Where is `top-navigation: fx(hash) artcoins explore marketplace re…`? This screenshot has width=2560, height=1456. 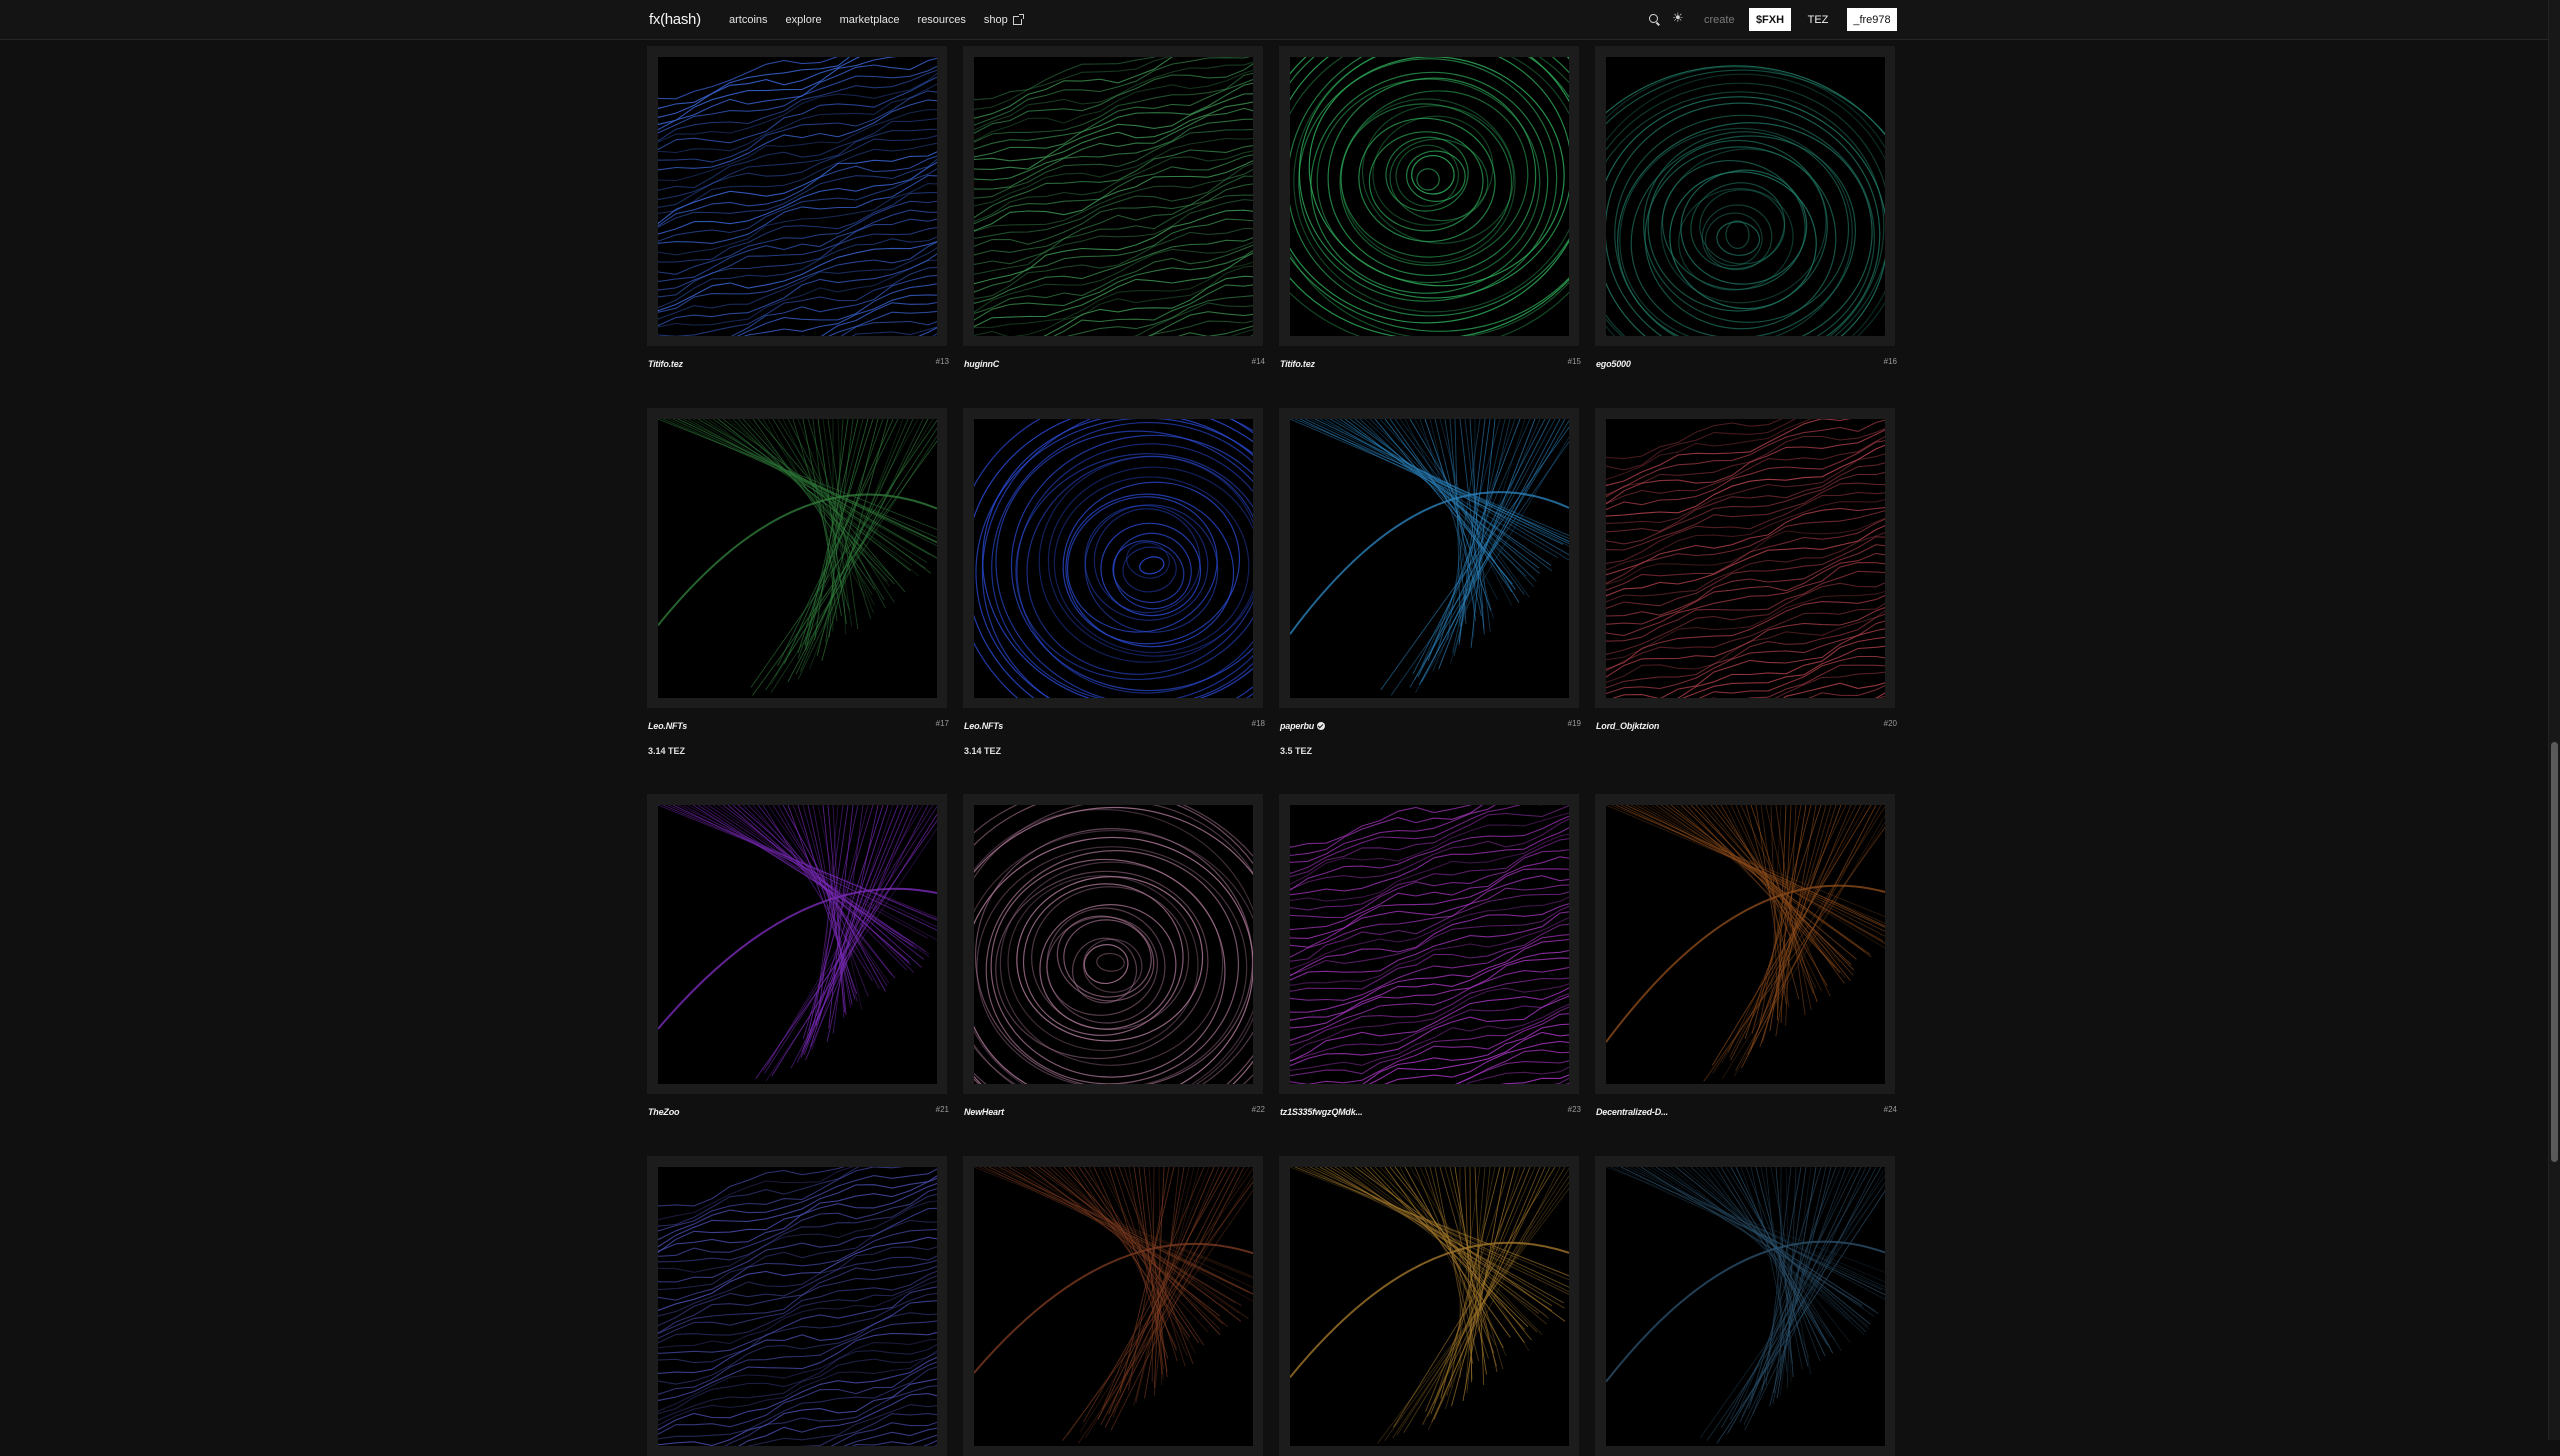 top-navigation: fx(hash) artcoins explore marketplace re… is located at coordinates (1274, 20).